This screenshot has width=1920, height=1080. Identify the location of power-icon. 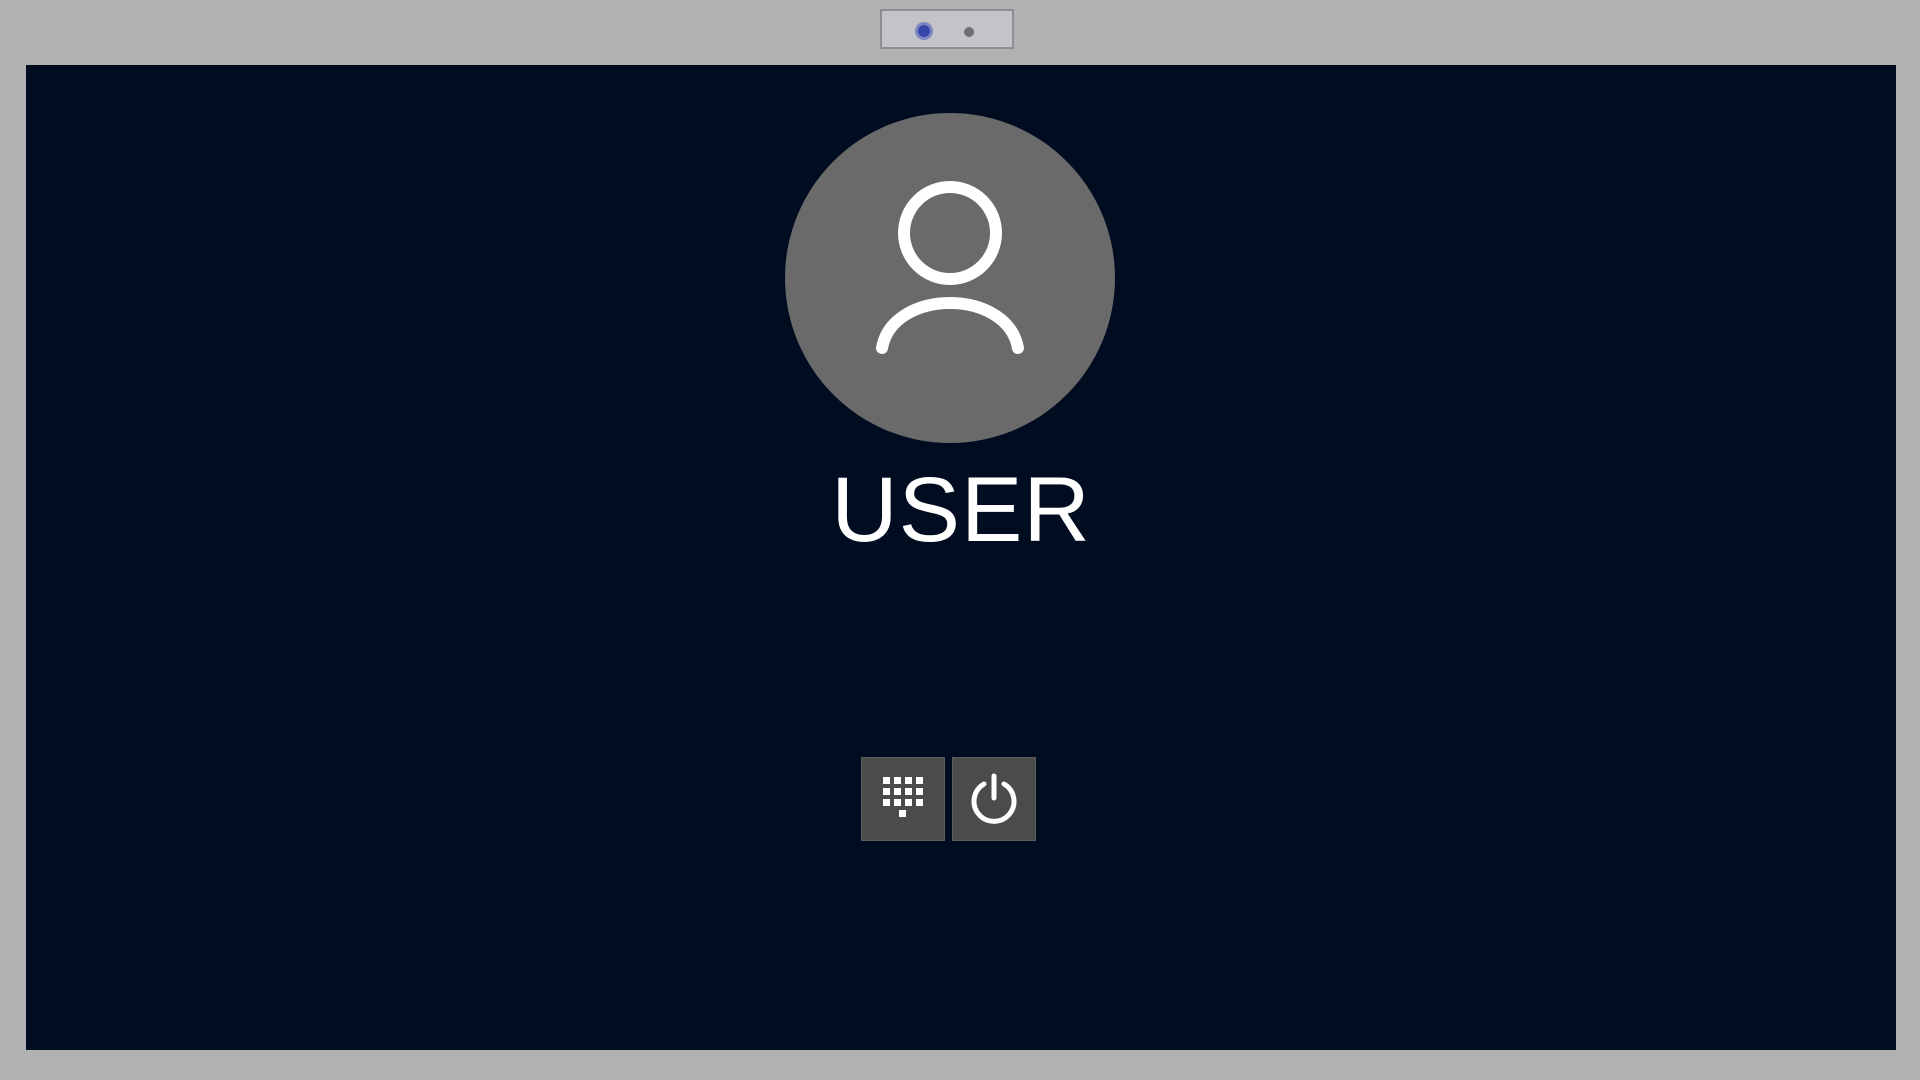
(994, 798).